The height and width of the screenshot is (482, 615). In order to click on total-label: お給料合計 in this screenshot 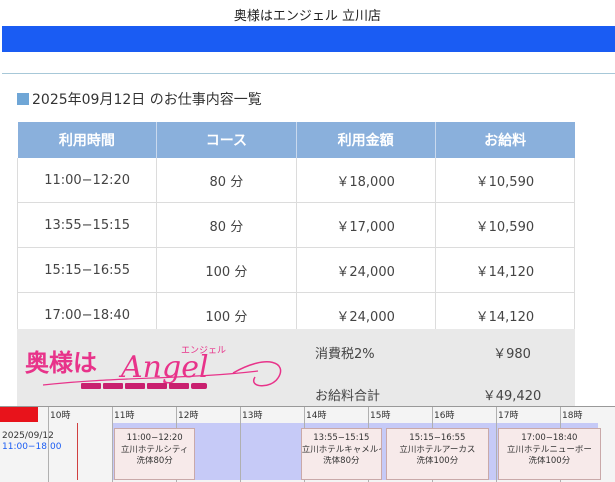, I will do `click(348, 396)`.